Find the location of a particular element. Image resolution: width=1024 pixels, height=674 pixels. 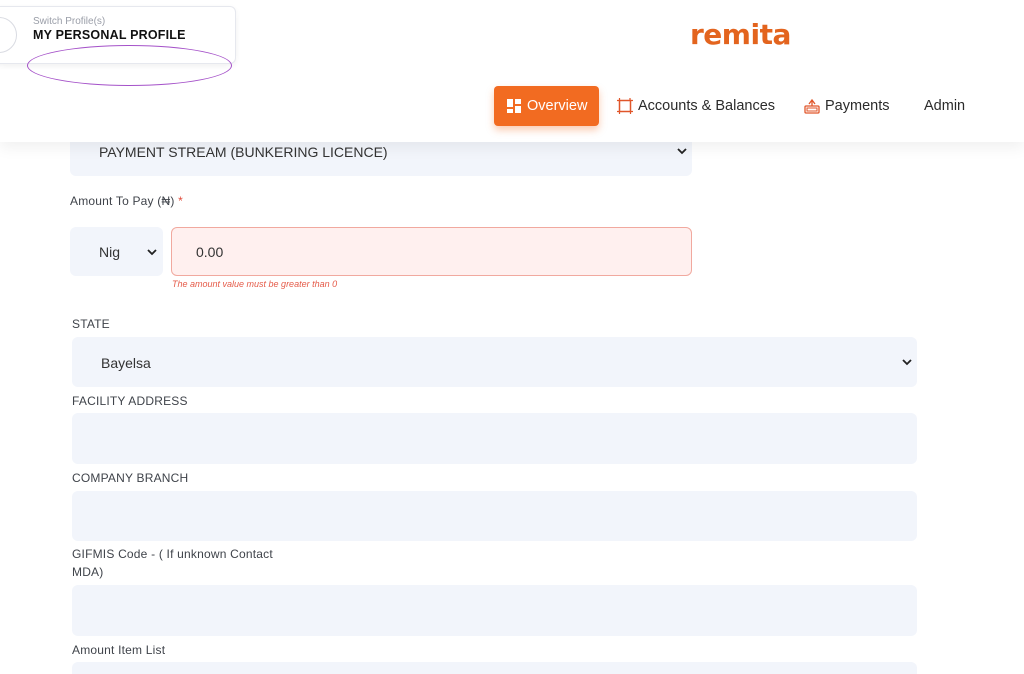

facility-address-label: FACILITY ADDRESS is located at coordinates (130, 401).